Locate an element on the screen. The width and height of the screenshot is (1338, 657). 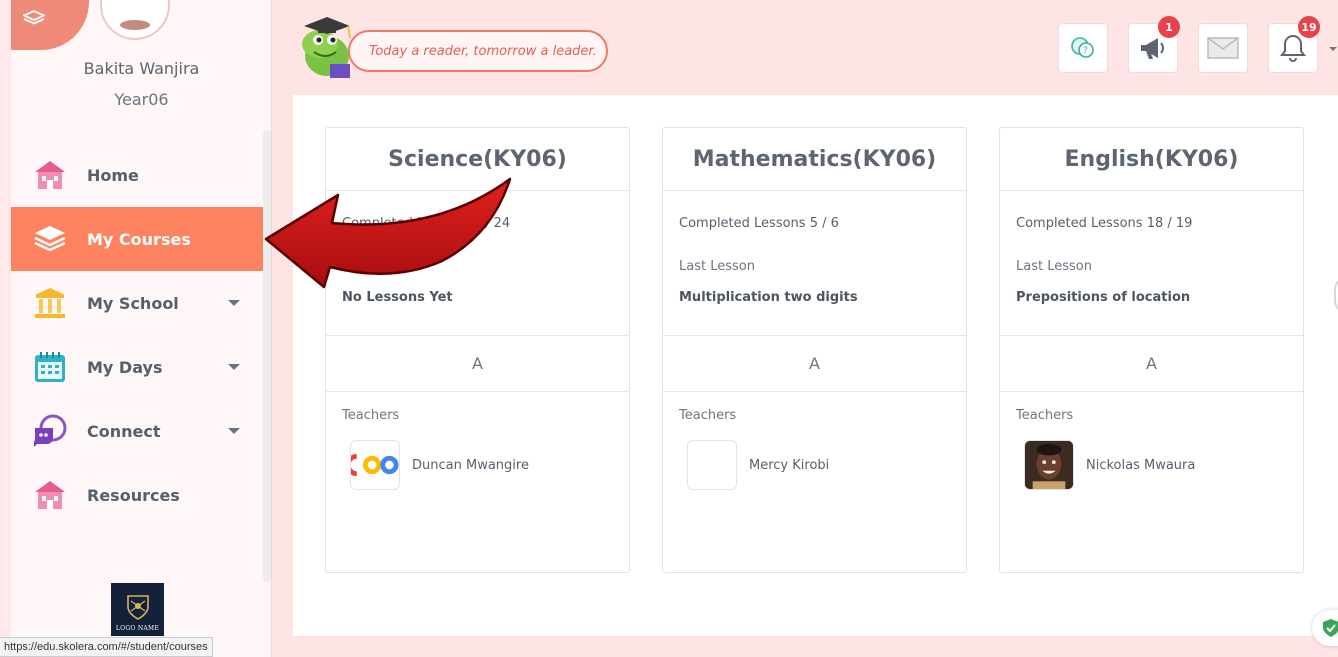
sidebar-item-label: Resources is located at coordinates (133, 495).